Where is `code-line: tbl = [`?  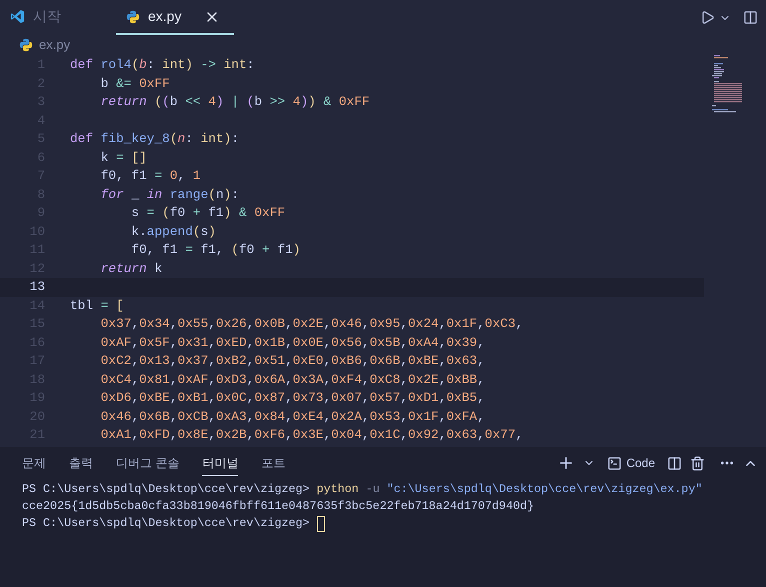 code-line: tbl = [ is located at coordinates (97, 305).